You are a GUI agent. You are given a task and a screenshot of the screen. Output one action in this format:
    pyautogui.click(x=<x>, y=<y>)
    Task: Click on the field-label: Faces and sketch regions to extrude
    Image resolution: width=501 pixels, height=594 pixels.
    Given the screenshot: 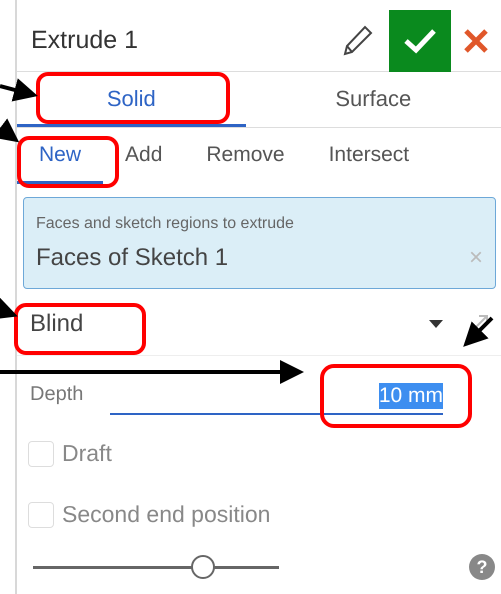 What is the action you would take?
    pyautogui.click(x=165, y=224)
    